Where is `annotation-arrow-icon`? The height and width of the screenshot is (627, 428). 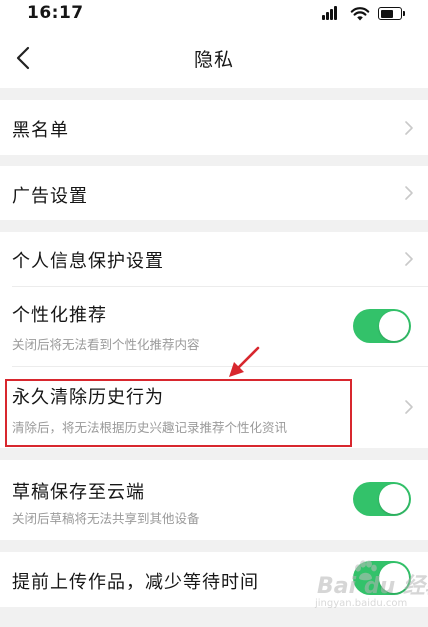
annotation-arrow-icon is located at coordinates (244, 361).